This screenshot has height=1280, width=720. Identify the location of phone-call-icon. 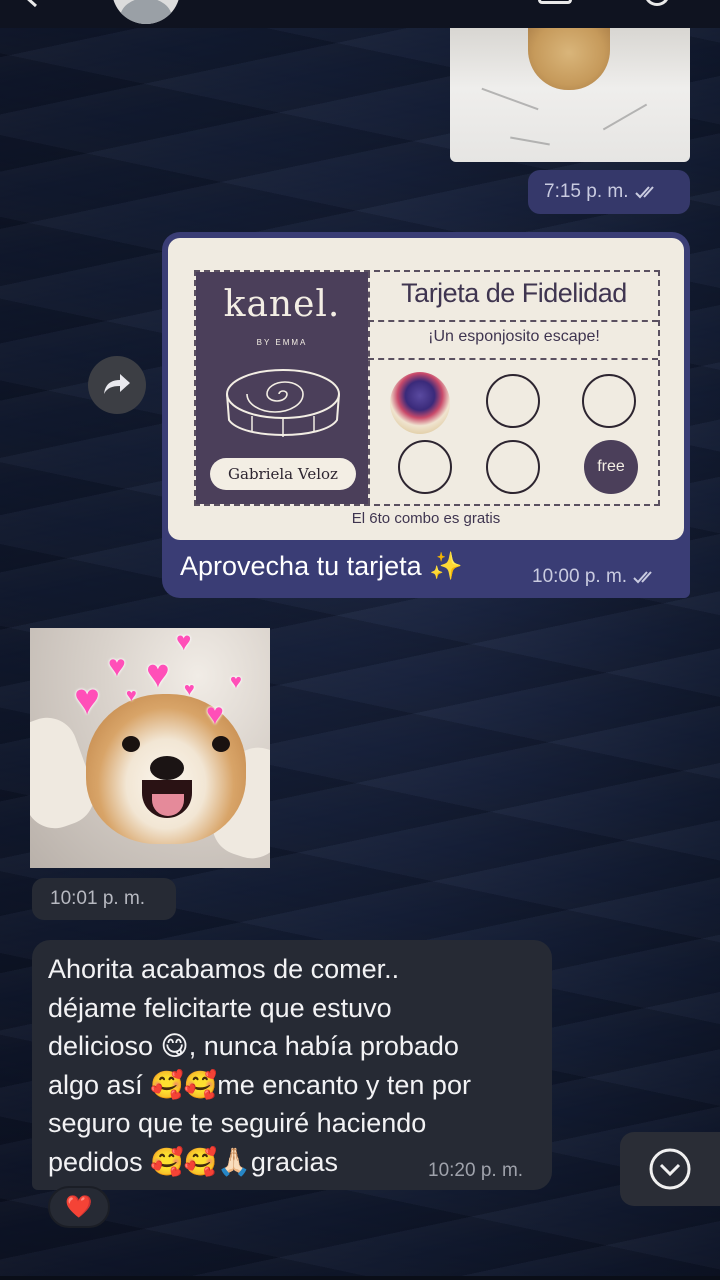
(657, 3).